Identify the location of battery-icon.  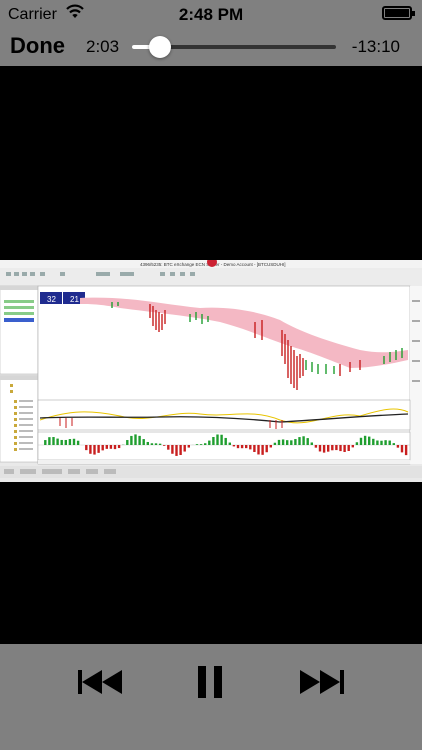
(398, 13).